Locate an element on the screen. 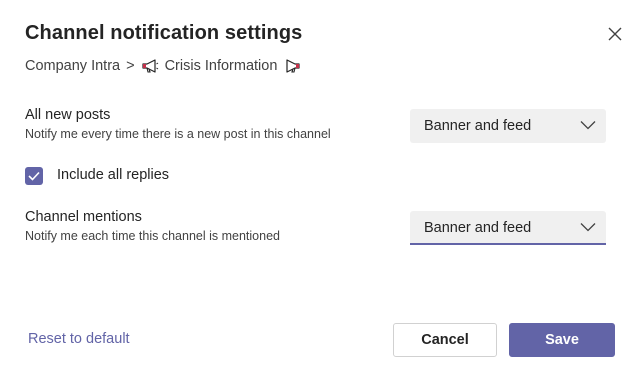 Image resolution: width=644 pixels, height=383 pixels. mentions-selected-value: Banner and feed is located at coordinates (478, 228).